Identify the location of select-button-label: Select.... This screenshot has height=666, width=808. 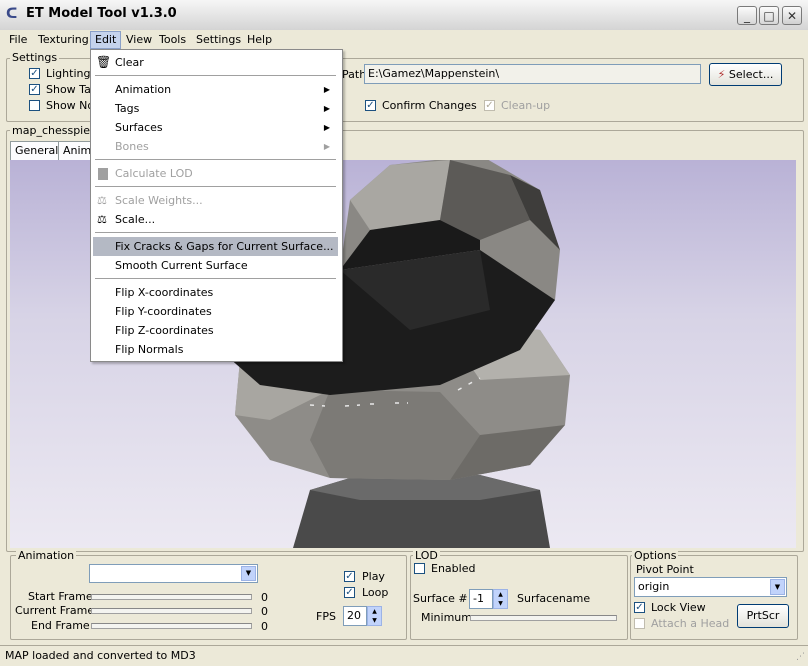
(751, 74).